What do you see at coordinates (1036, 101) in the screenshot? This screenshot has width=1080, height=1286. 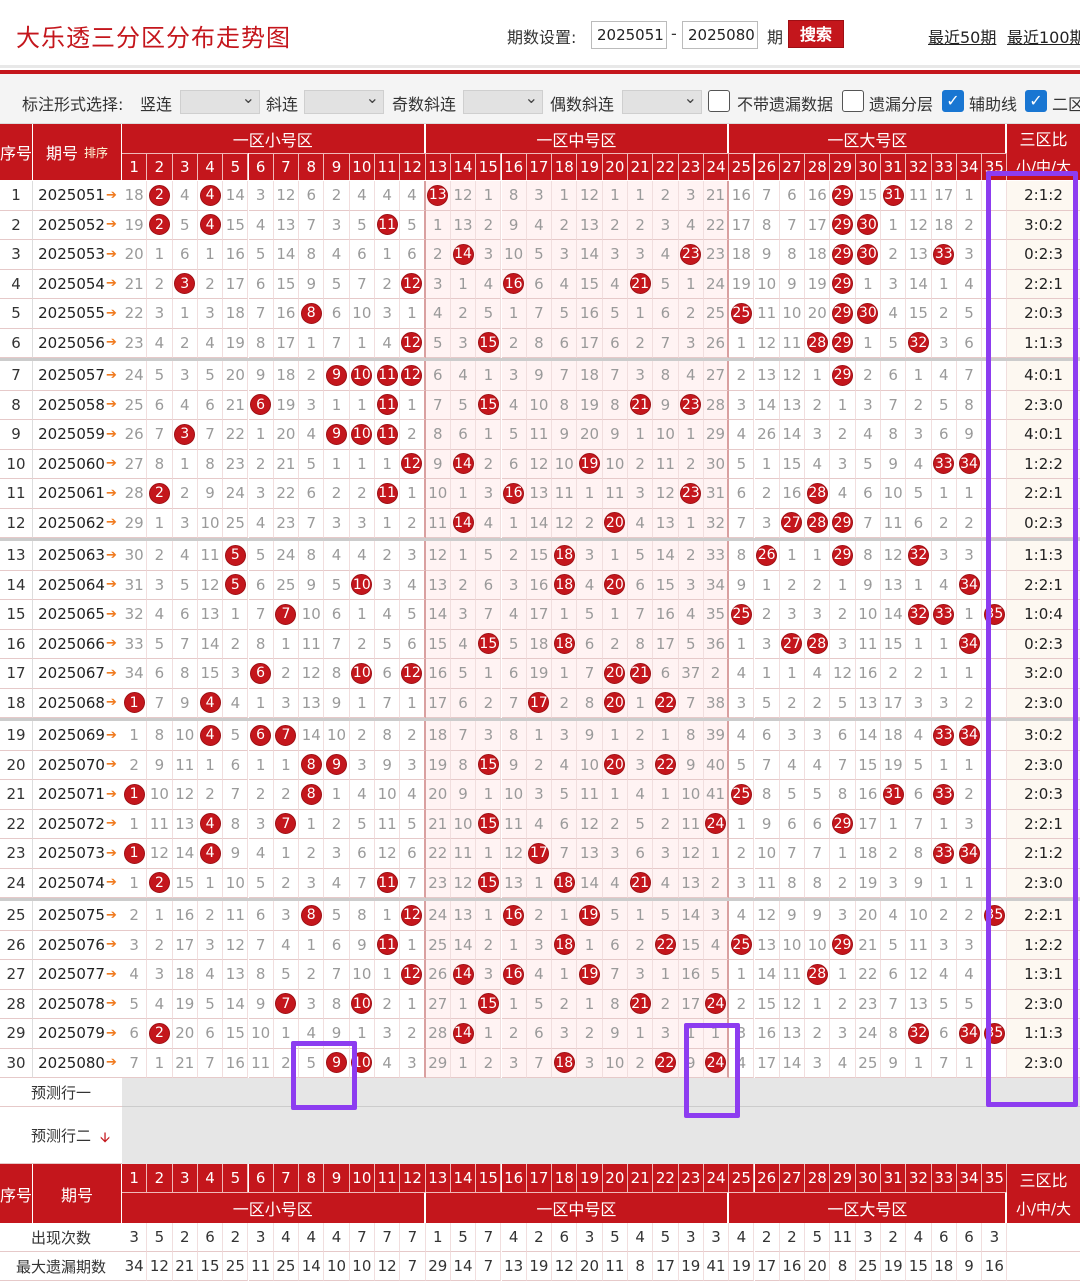 I see `zone2-checkbox: ✓` at bounding box center [1036, 101].